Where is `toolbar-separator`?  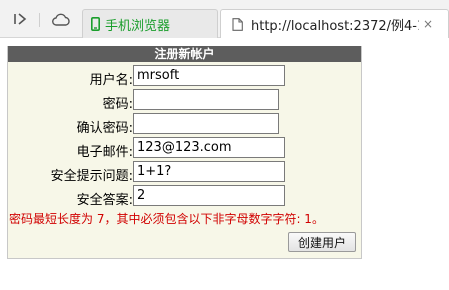 toolbar-separator is located at coordinates (39, 20).